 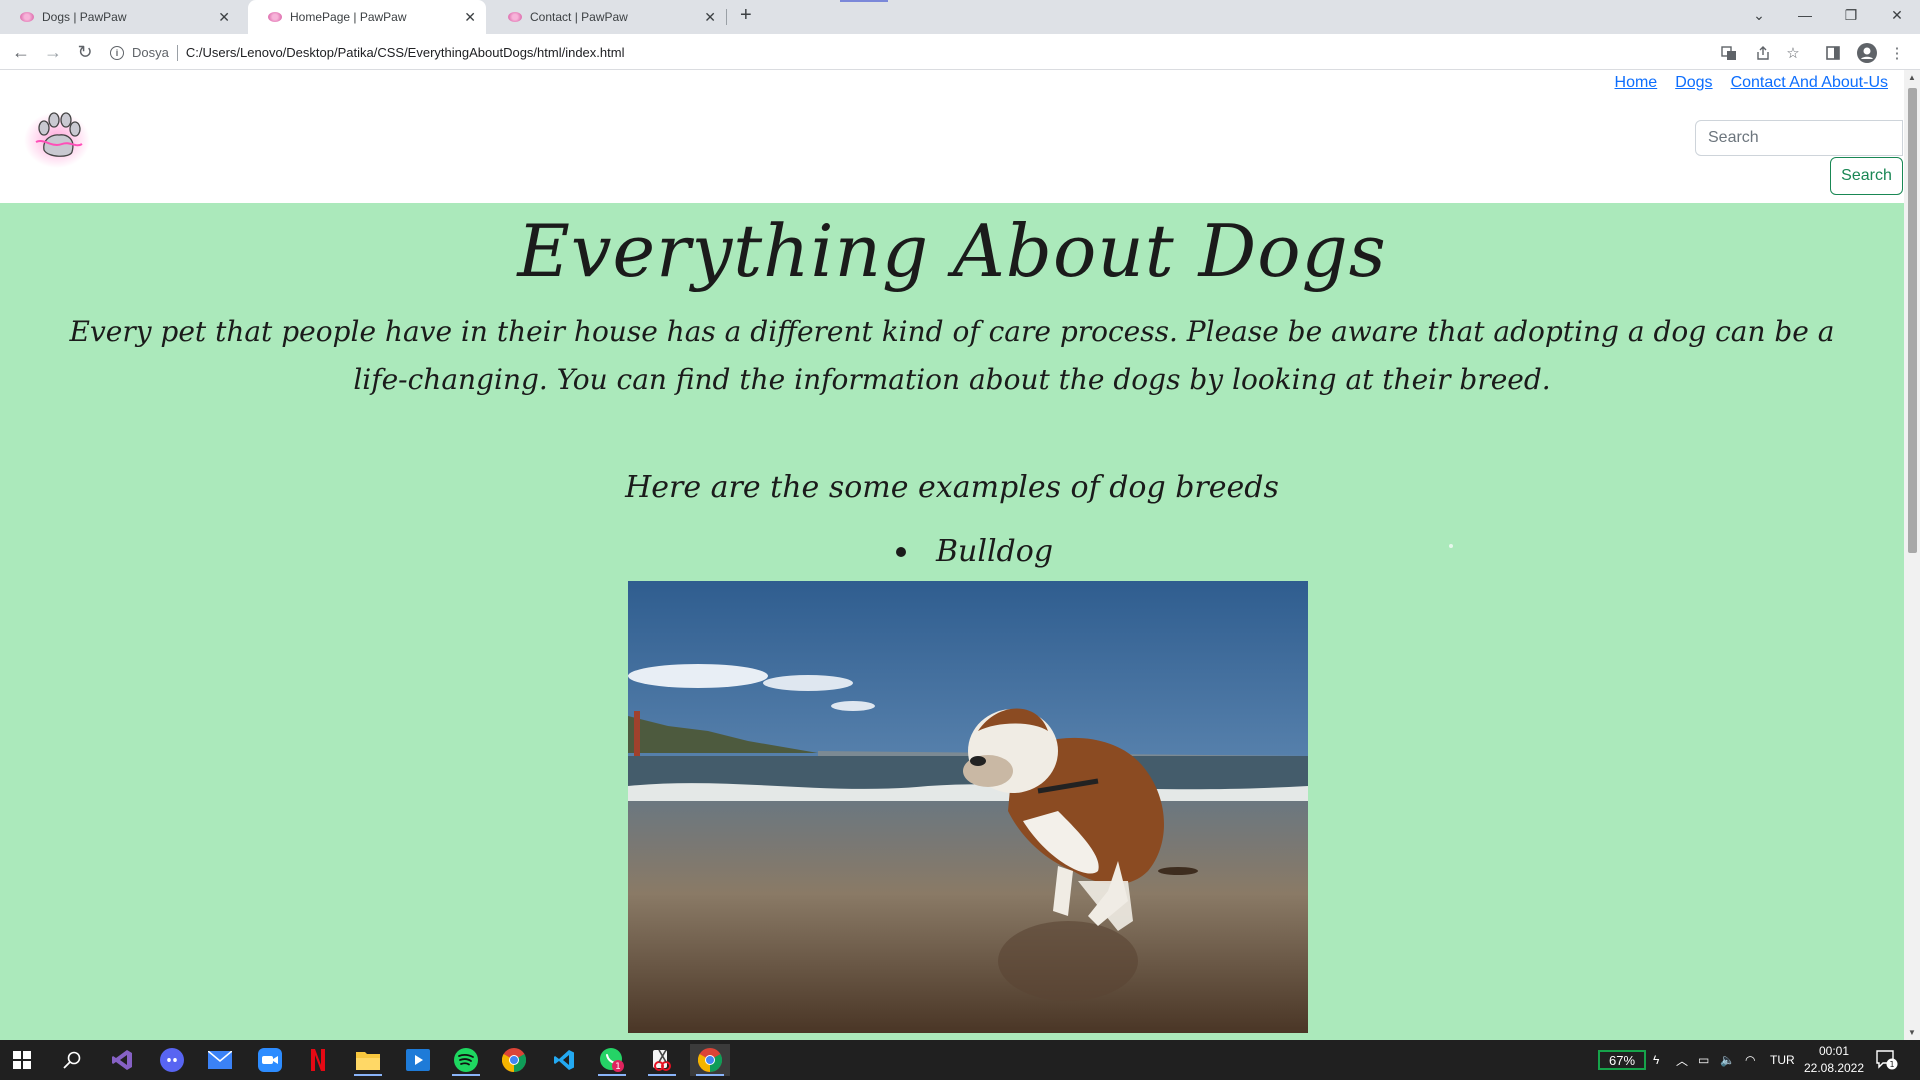 I want to click on close-window-icon: ✕, so click(x=1897, y=15).